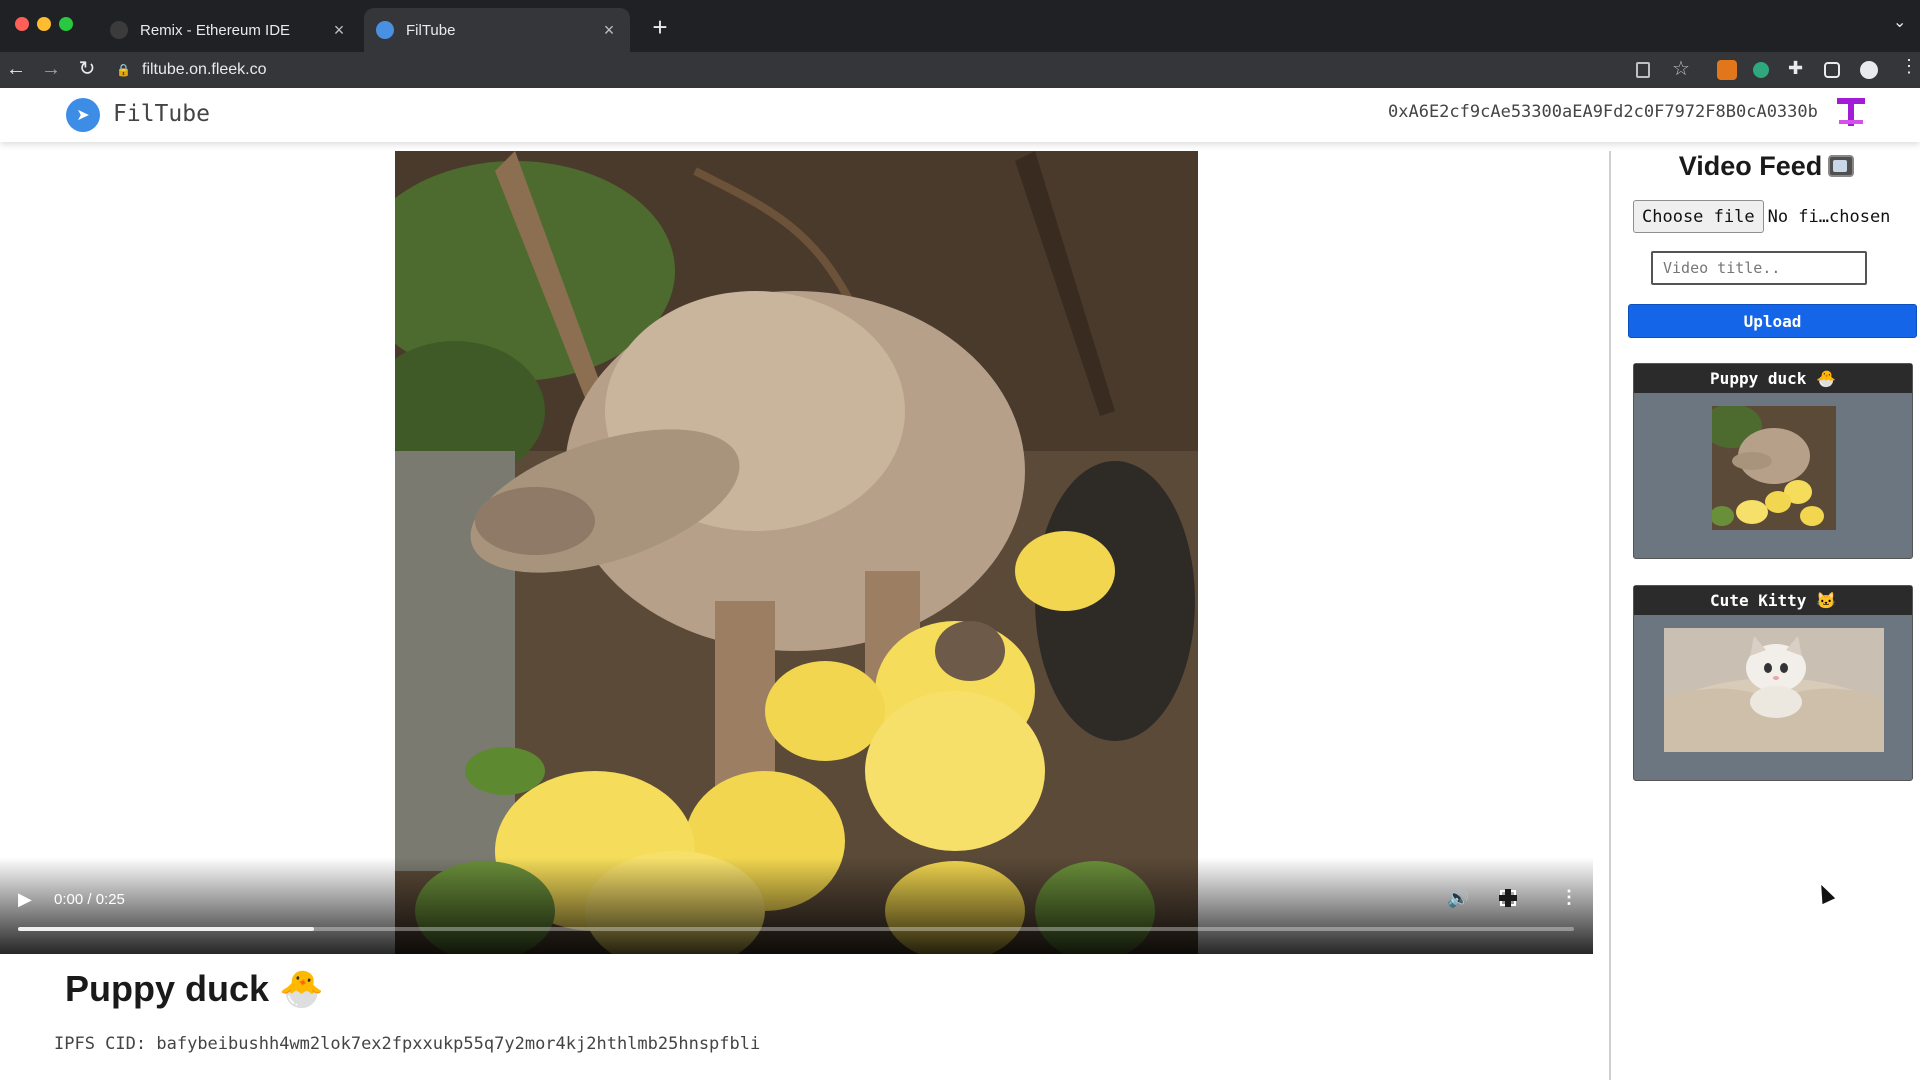 This screenshot has width=1920, height=1080. What do you see at coordinates (89, 899) in the screenshot?
I see `time-display: 0:00 / 0:25` at bounding box center [89, 899].